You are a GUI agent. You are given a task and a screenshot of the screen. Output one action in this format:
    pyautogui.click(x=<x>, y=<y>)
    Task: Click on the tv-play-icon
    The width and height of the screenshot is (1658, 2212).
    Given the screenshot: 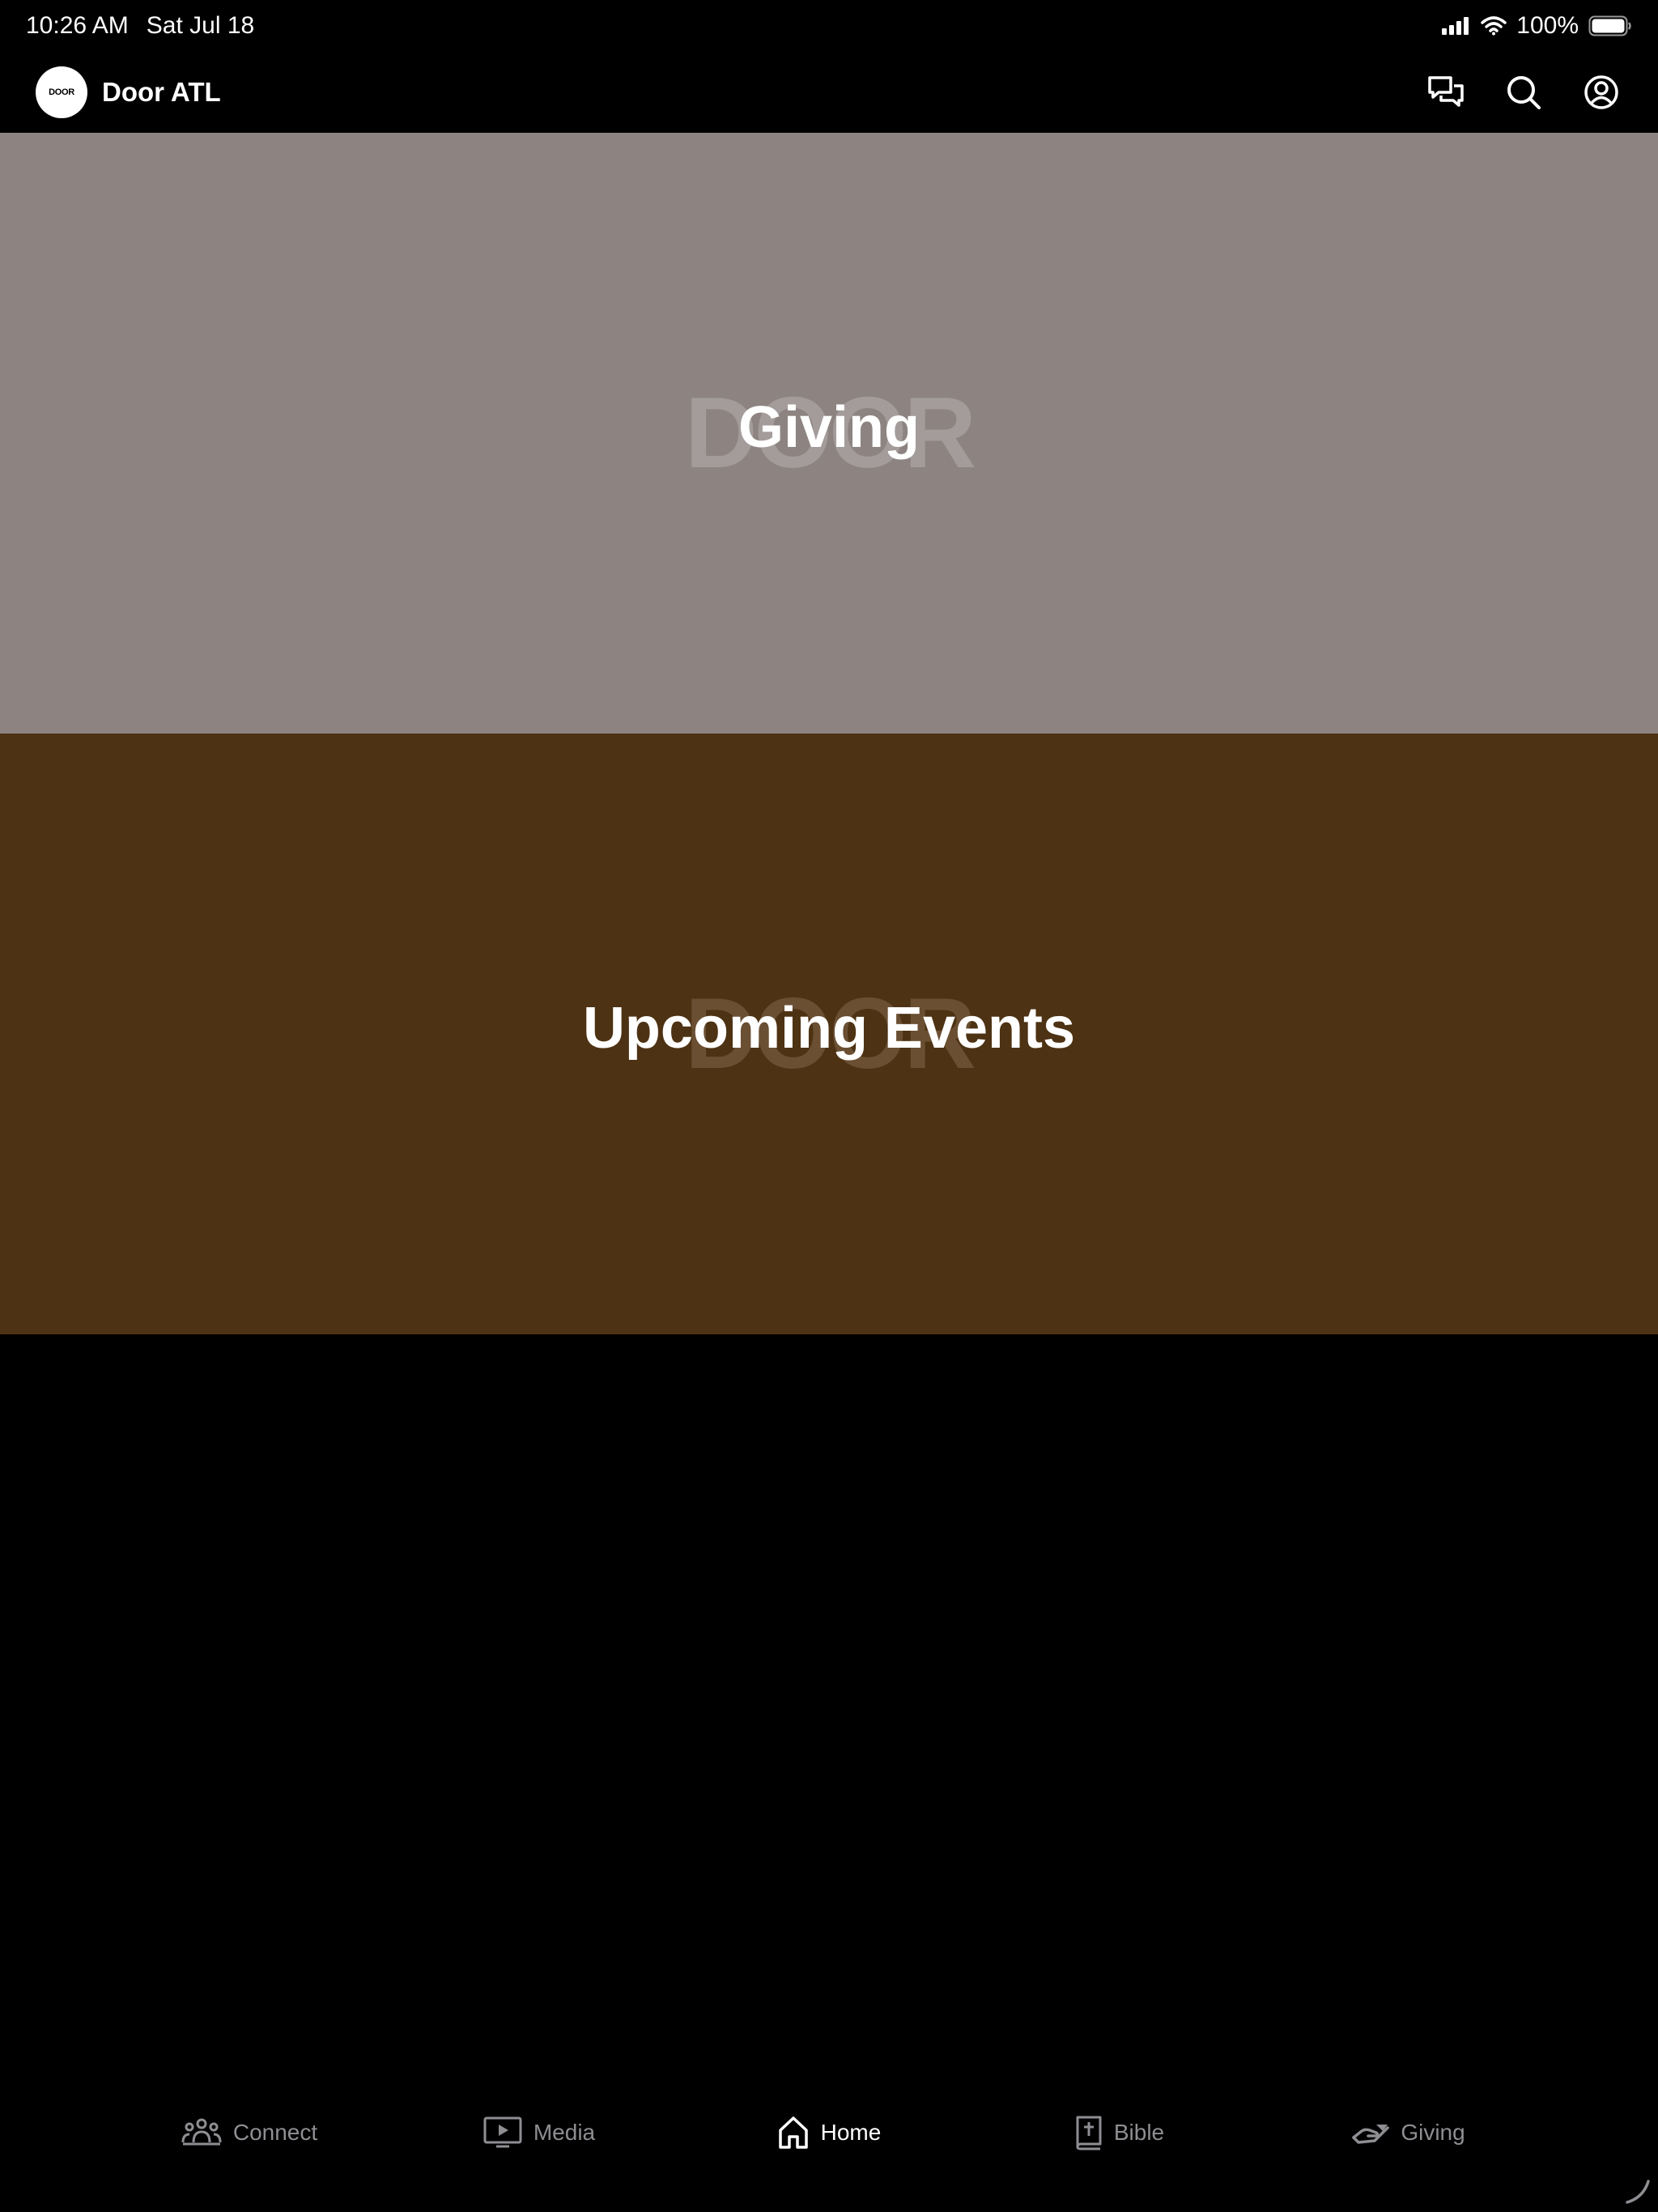 What is the action you would take?
    pyautogui.click(x=502, y=2132)
    